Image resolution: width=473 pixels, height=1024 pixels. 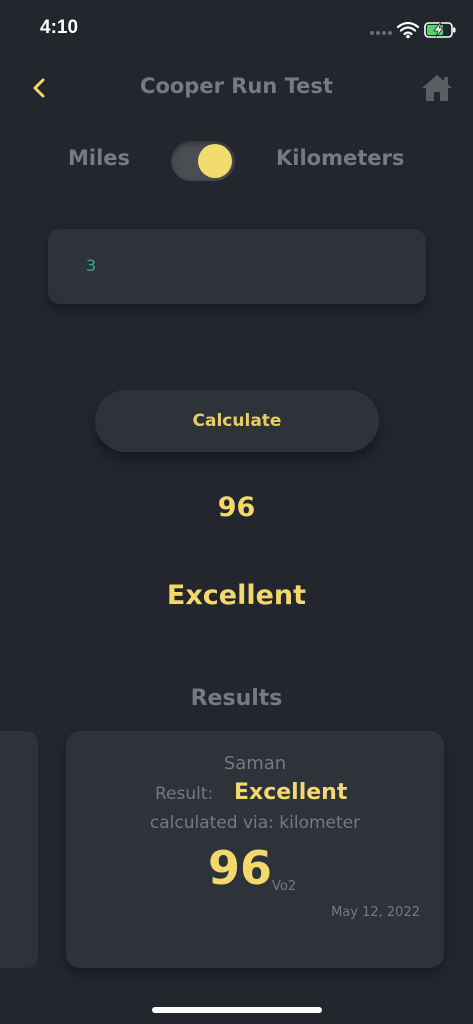 What do you see at coordinates (236, 507) in the screenshot?
I see `vo2-score: 96` at bounding box center [236, 507].